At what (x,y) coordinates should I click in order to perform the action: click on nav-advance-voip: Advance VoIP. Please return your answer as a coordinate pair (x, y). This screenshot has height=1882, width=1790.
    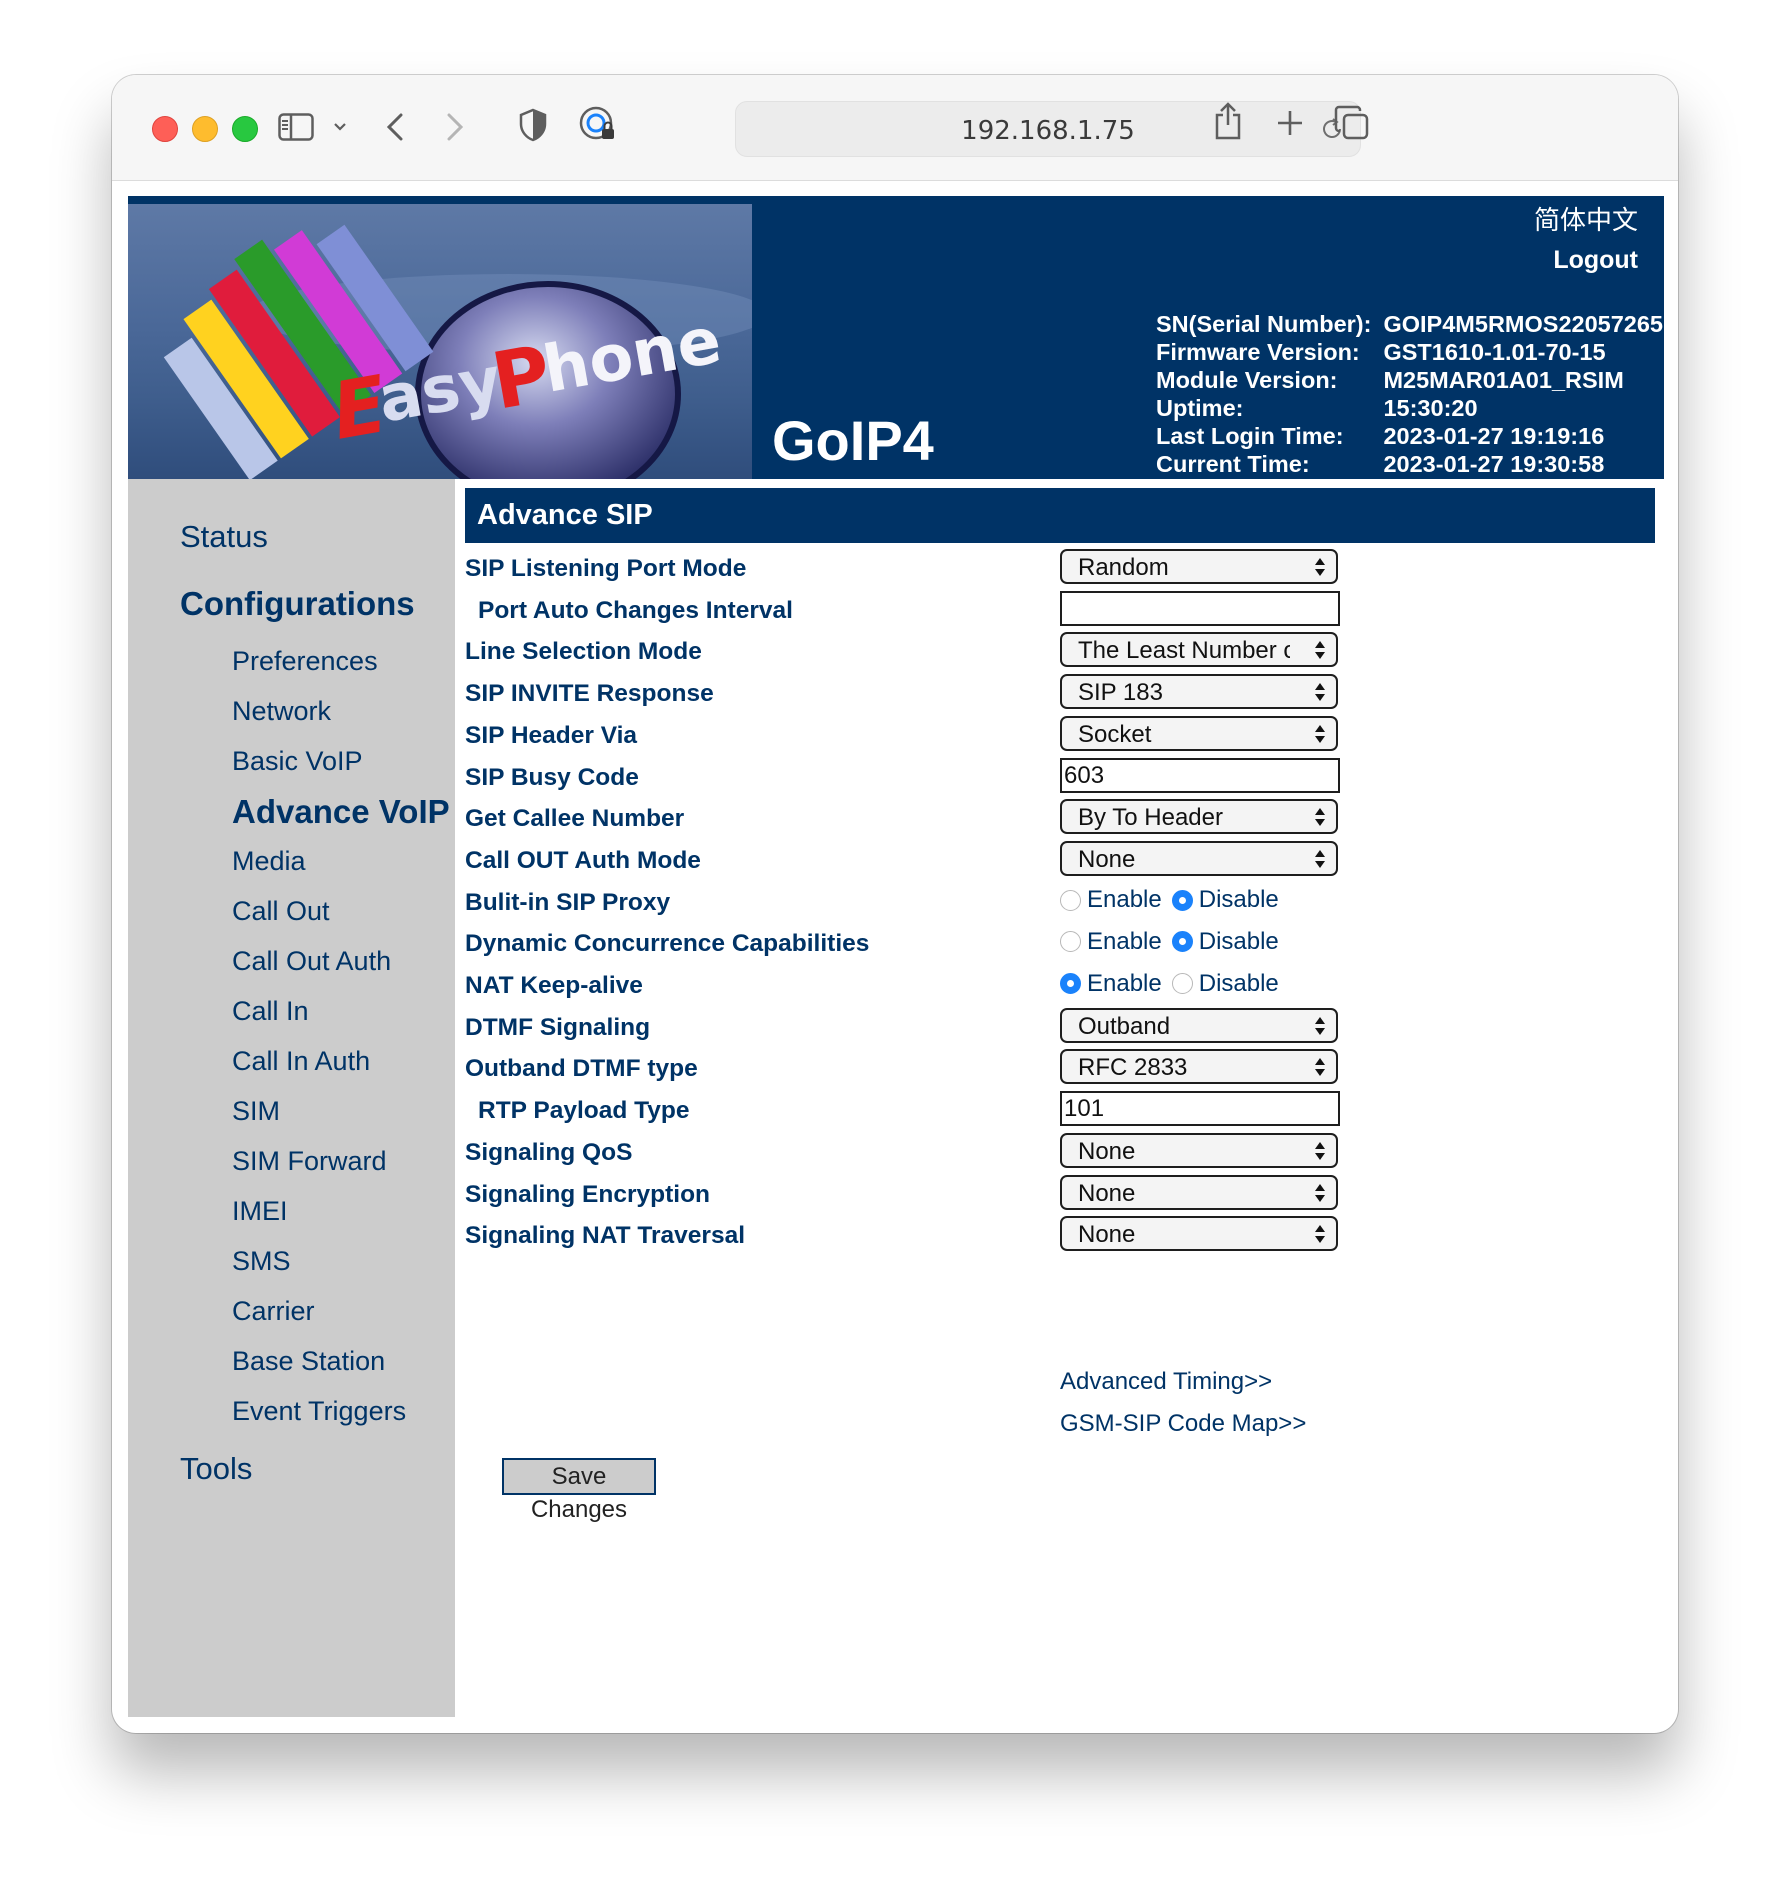
    Looking at the image, I should click on (341, 812).